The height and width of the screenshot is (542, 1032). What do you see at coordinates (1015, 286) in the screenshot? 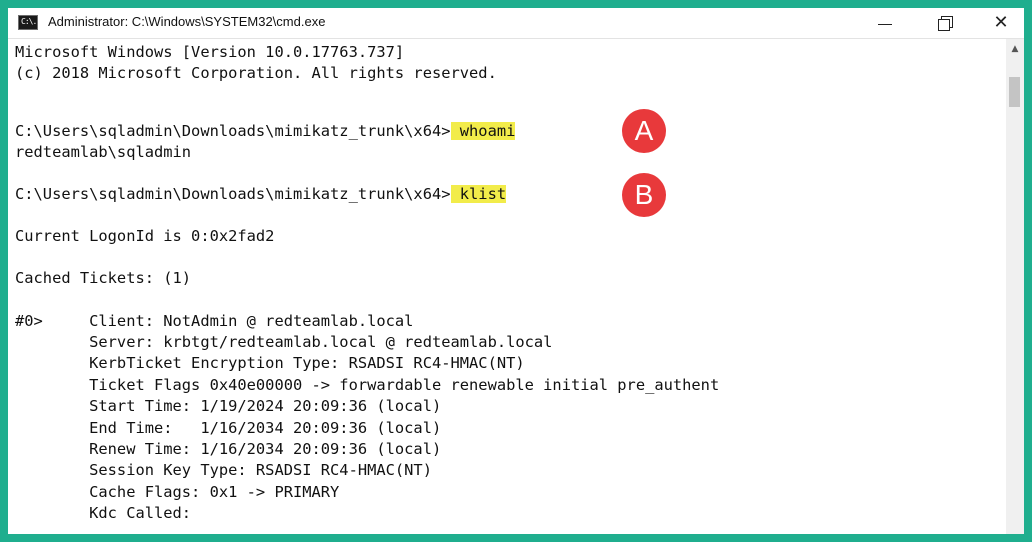
I see `vertical-scrollbar: ▲` at bounding box center [1015, 286].